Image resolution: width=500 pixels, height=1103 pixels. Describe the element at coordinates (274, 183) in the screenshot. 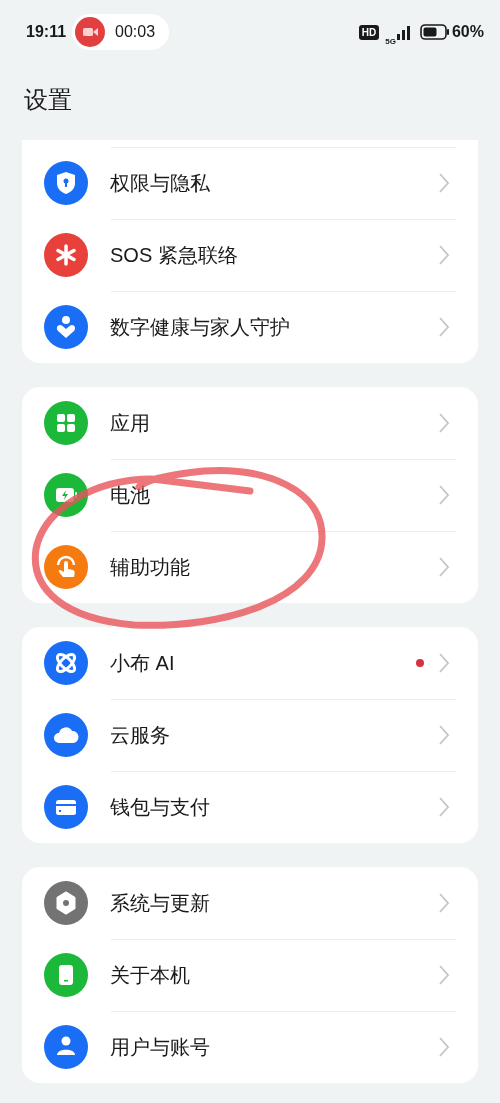

I see `setting-label: 权限与隐私` at that location.